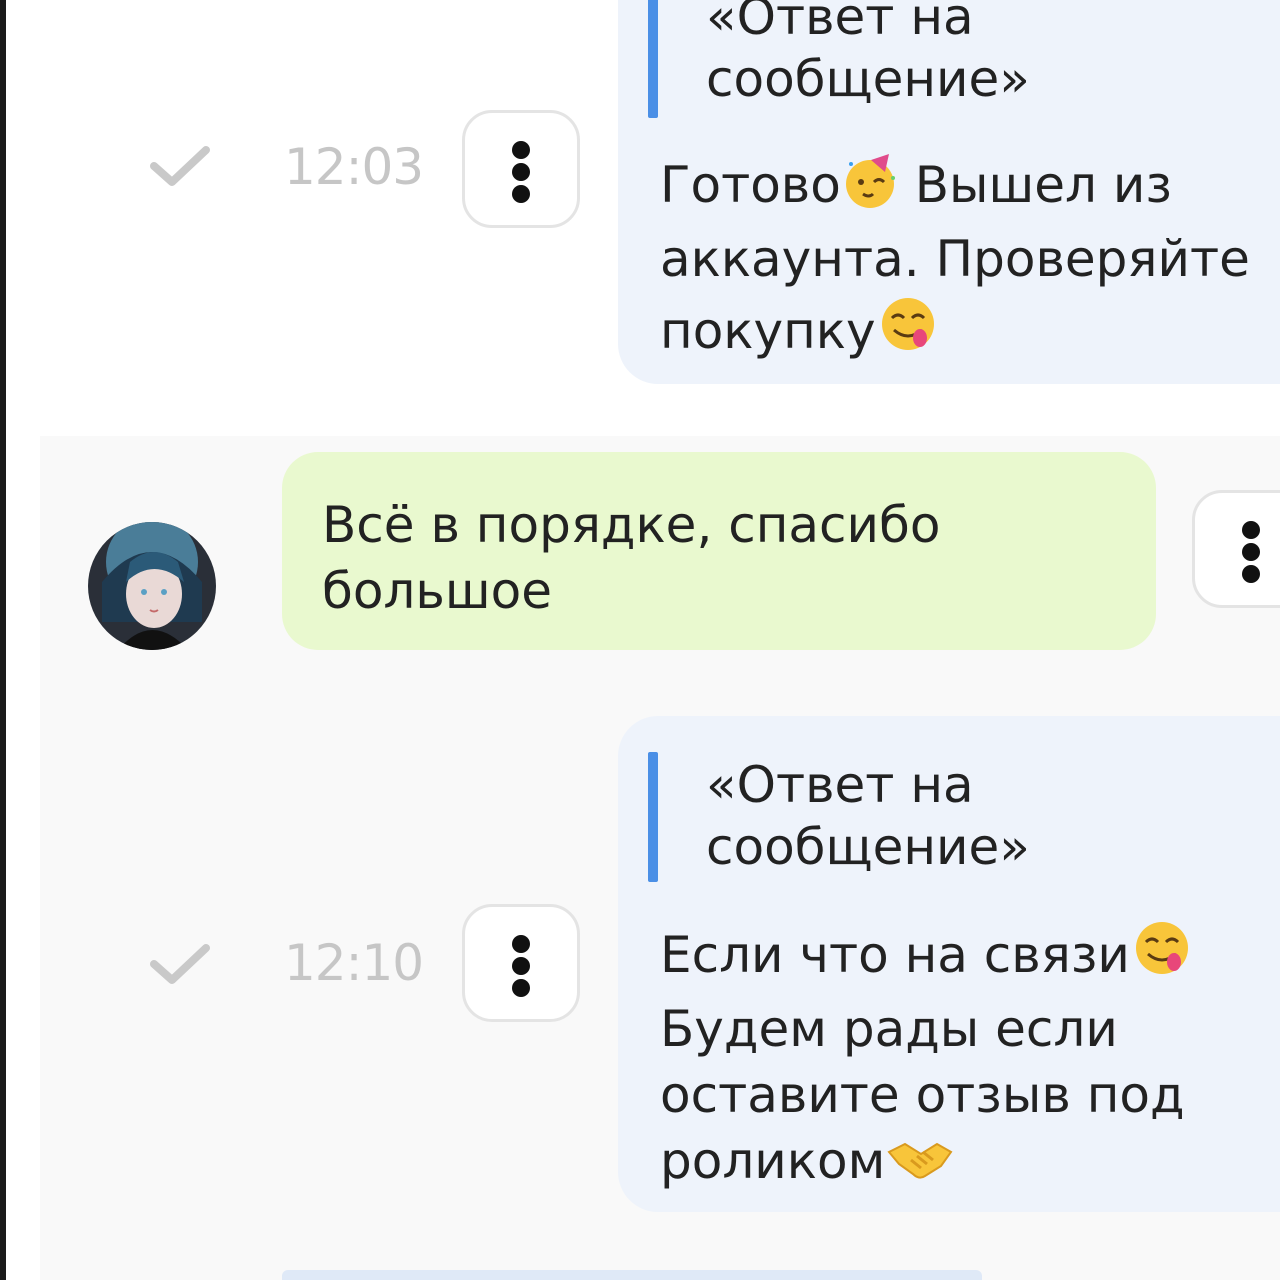  I want to click on message-time: 12:03, so click(354, 167).